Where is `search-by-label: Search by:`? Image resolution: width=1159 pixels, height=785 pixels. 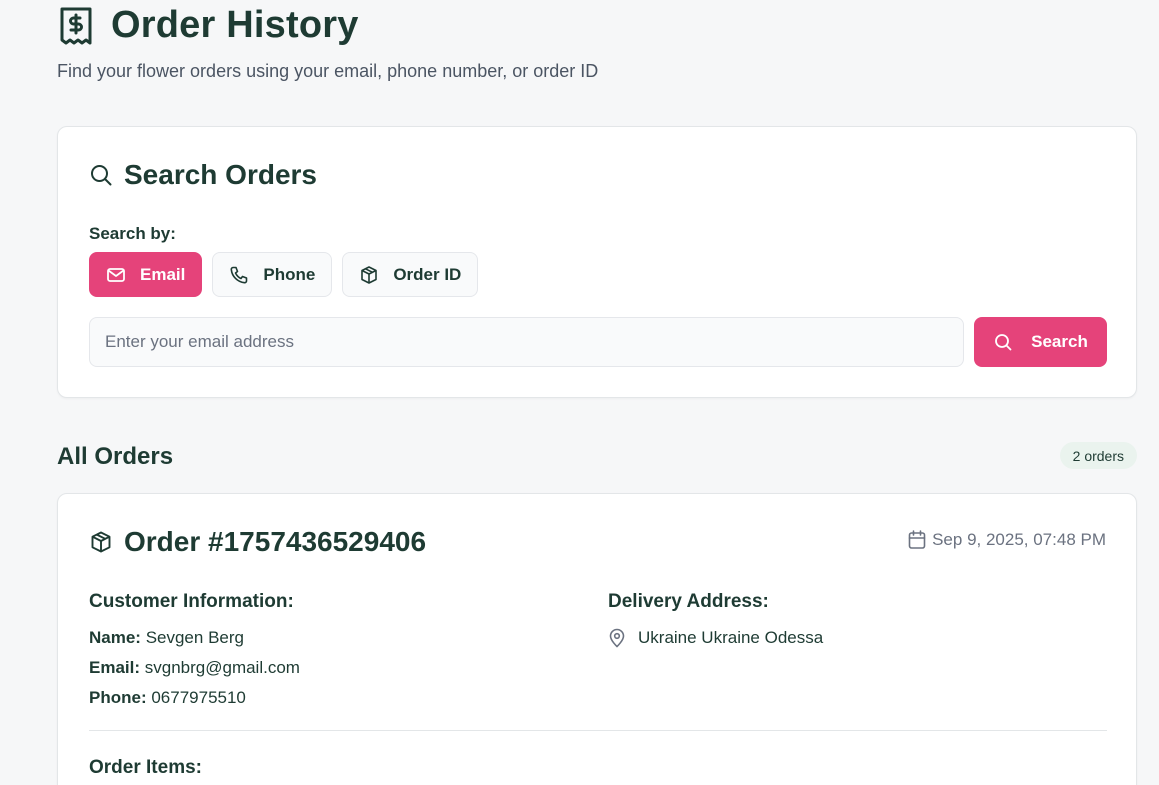
search-by-label: Search by: is located at coordinates (132, 233).